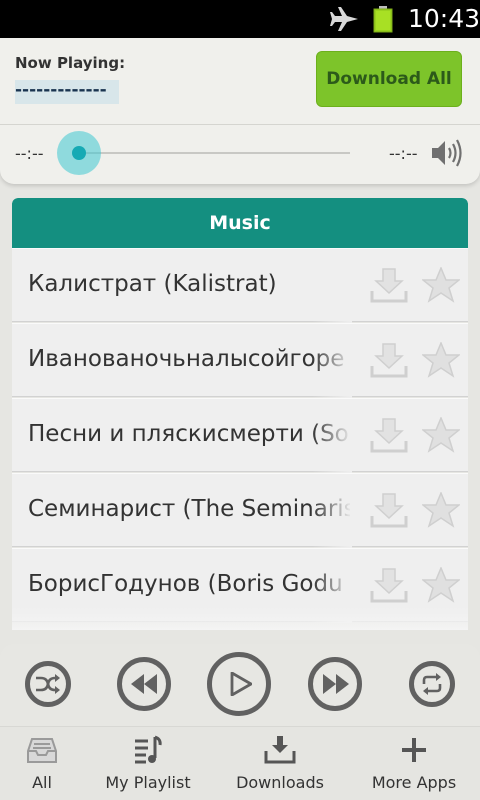 The height and width of the screenshot is (800, 480). Describe the element at coordinates (240, 619) in the screenshot. I see `list-fade` at that location.